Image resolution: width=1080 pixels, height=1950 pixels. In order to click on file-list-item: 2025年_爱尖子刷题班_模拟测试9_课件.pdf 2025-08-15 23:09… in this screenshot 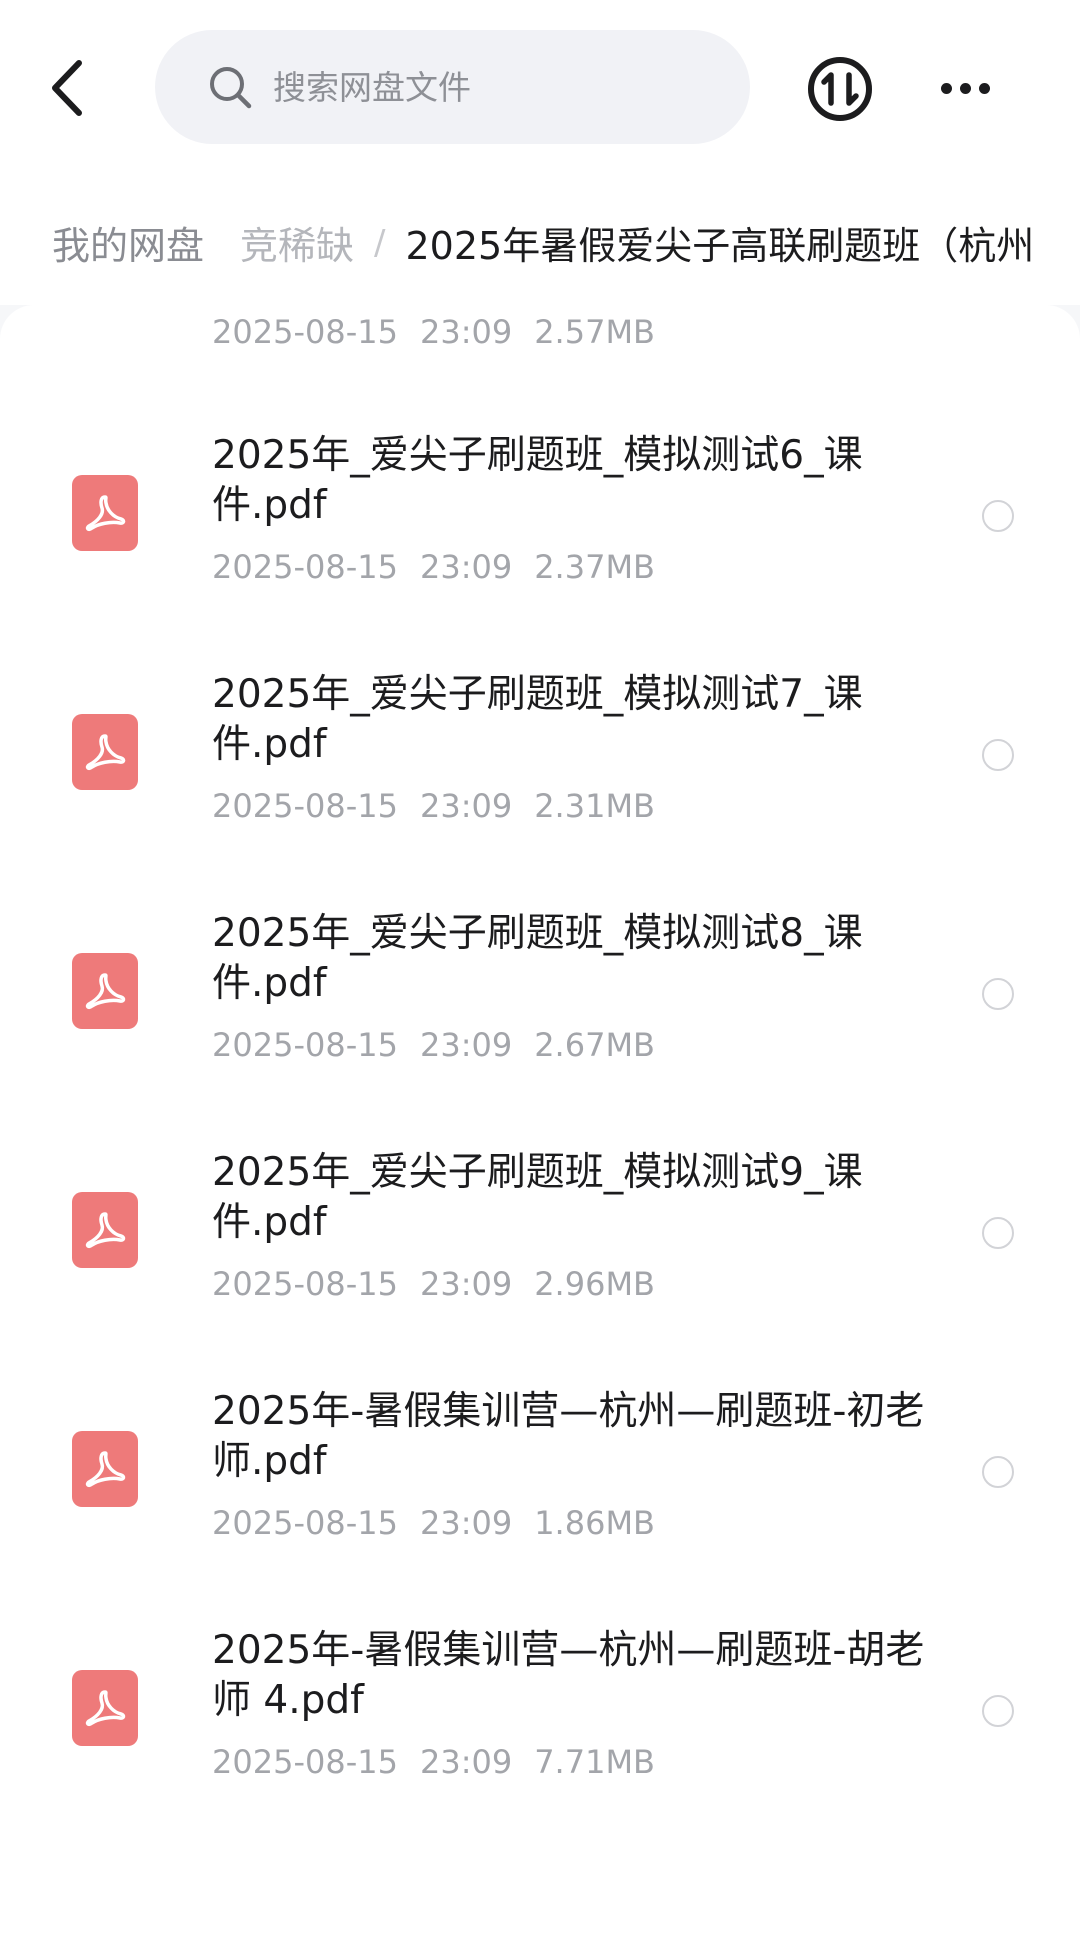, I will do `click(540, 1239)`.